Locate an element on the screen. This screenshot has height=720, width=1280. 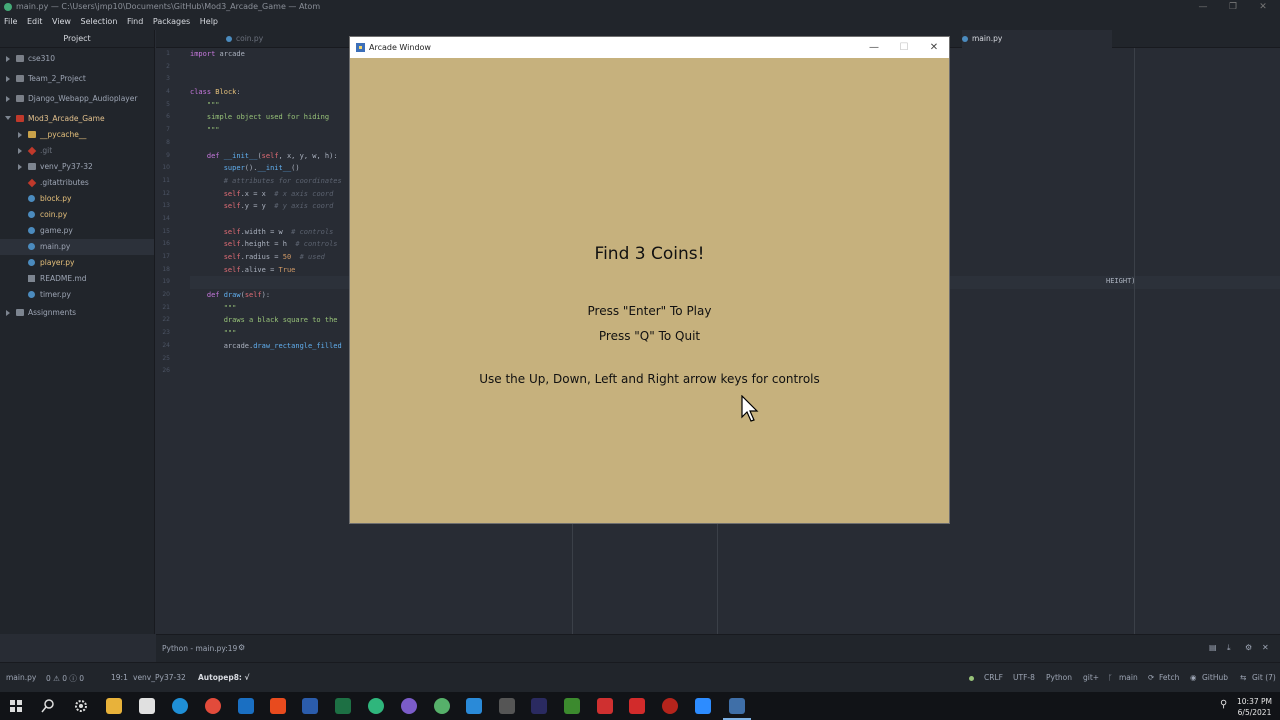
menu-file: File is located at coordinates (10, 21).